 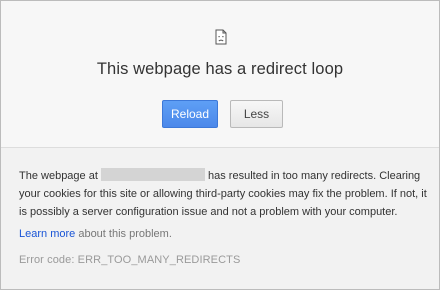 What do you see at coordinates (58, 176) in the screenshot?
I see `description-text-before-url: The webpage at` at bounding box center [58, 176].